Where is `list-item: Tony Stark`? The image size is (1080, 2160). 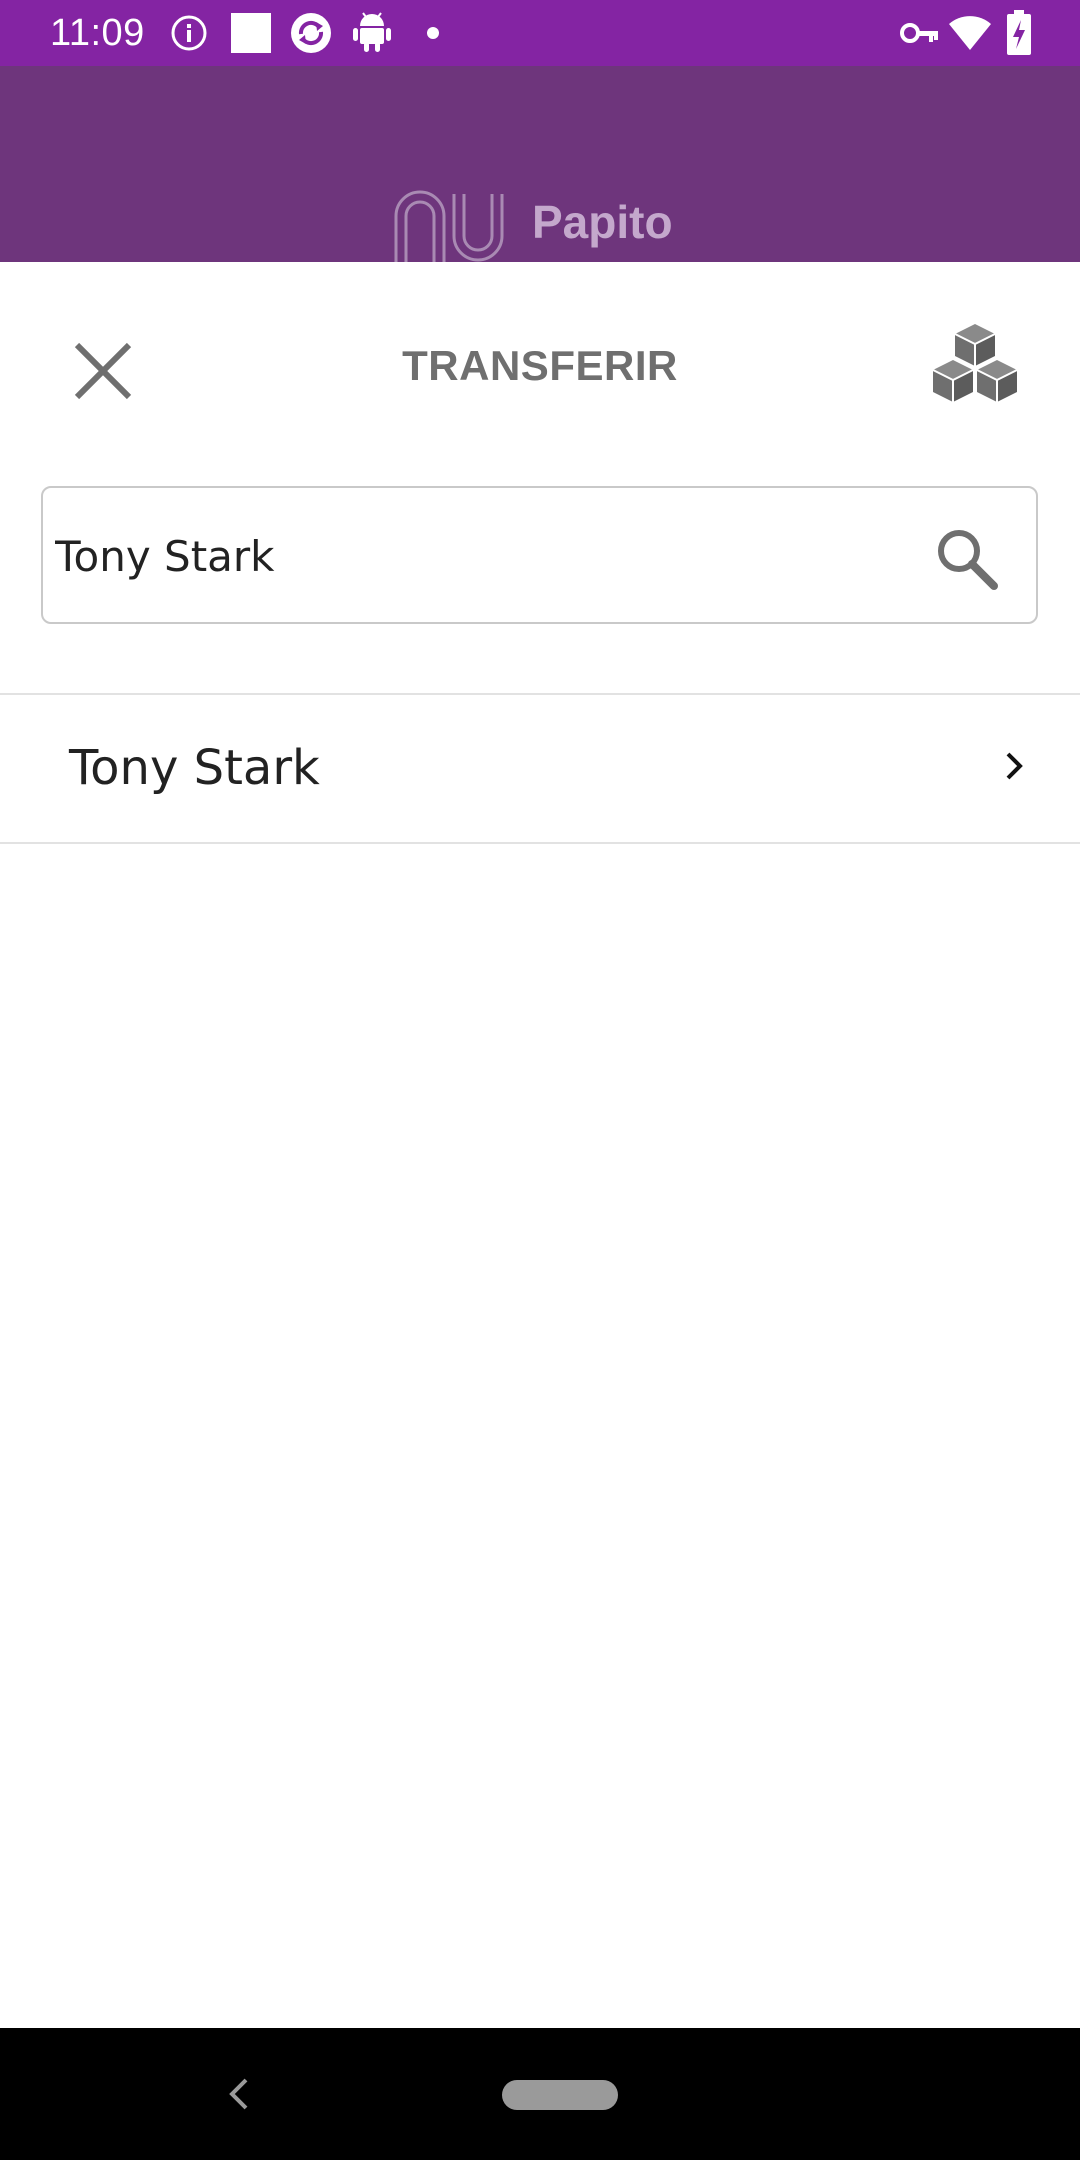 list-item: Tony Stark is located at coordinates (540, 768).